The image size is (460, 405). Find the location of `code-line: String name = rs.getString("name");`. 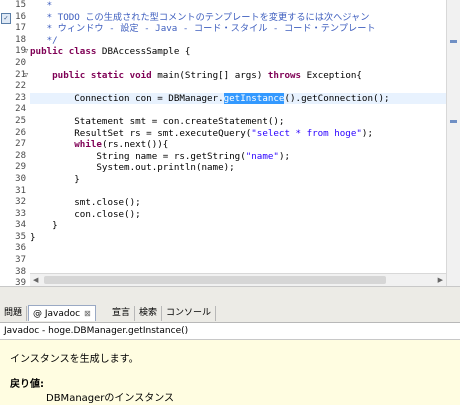

code-line: String name = rs.getString("name"); is located at coordinates (238, 157).